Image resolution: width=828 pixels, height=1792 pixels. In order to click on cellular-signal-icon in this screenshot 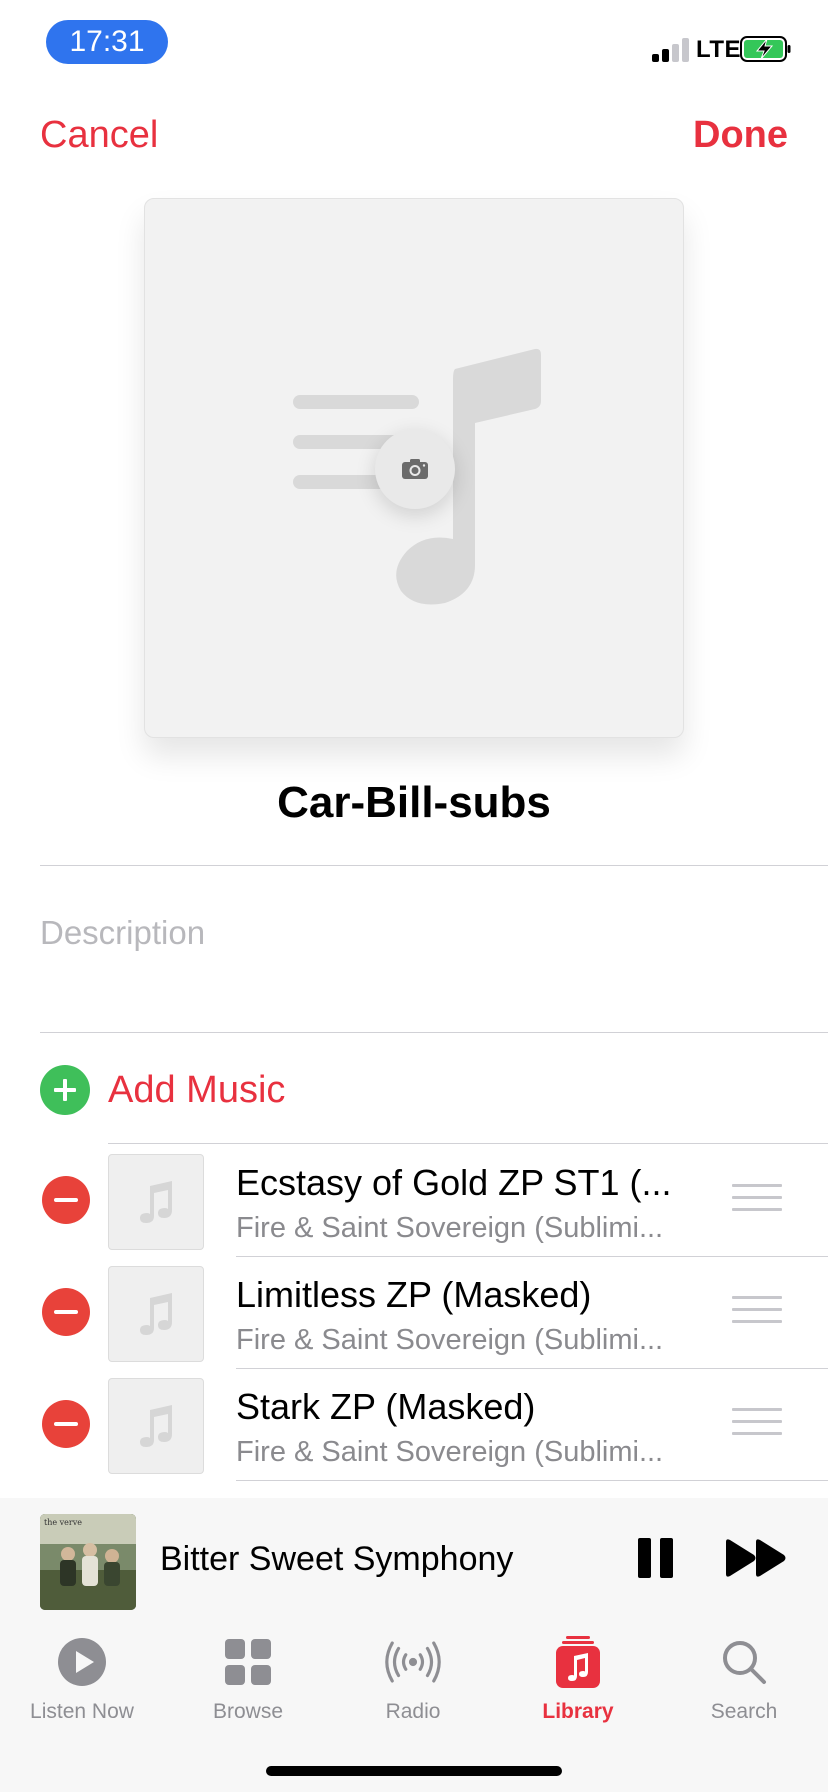, I will do `click(671, 50)`.